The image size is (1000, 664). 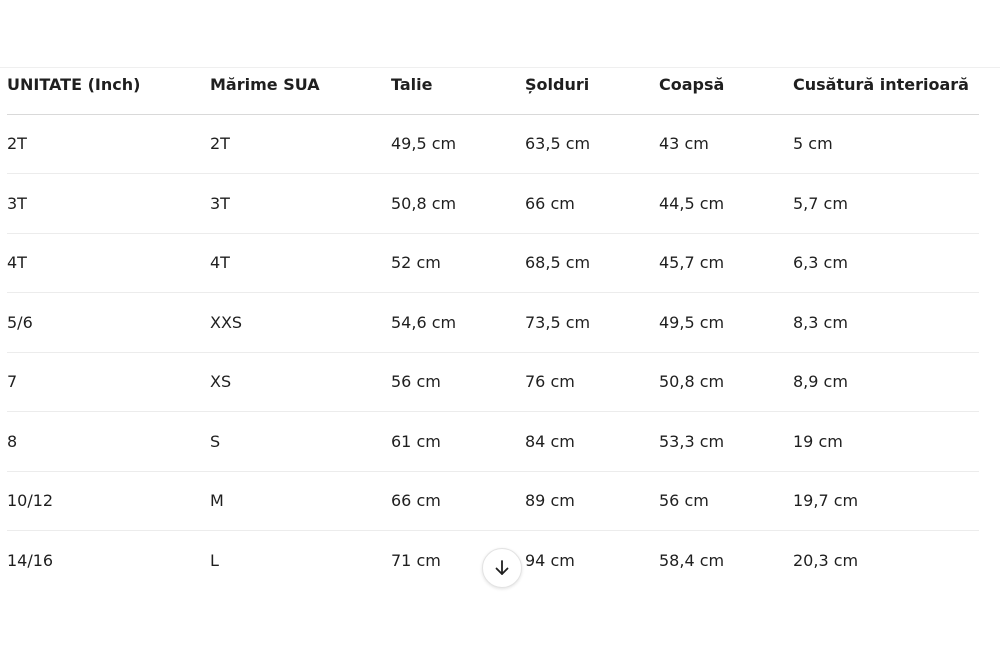 What do you see at coordinates (493, 263) in the screenshot?
I see `table-row: 4T 4T 52 cm 68,5 cm 45,7 cm 6,3 cm` at bounding box center [493, 263].